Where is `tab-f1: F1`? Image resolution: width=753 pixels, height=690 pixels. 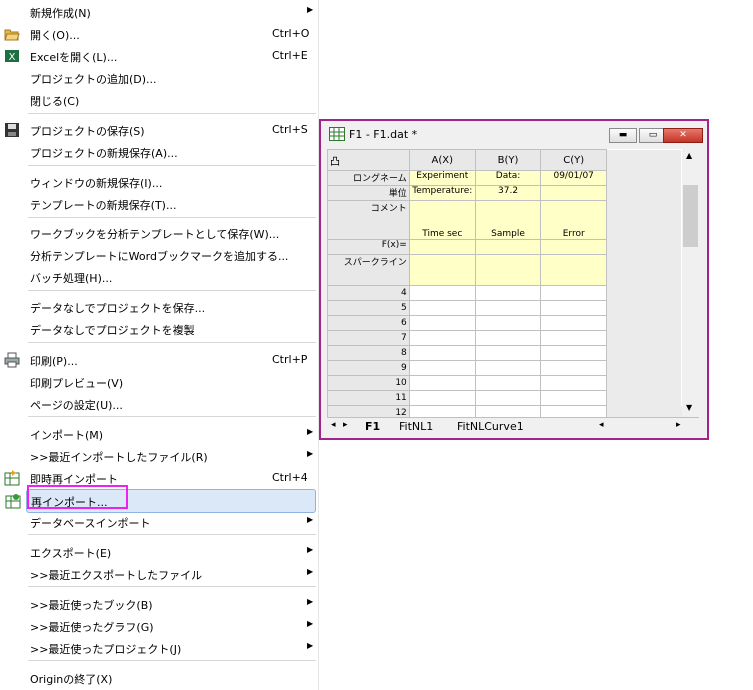 tab-f1: F1 is located at coordinates (372, 426).